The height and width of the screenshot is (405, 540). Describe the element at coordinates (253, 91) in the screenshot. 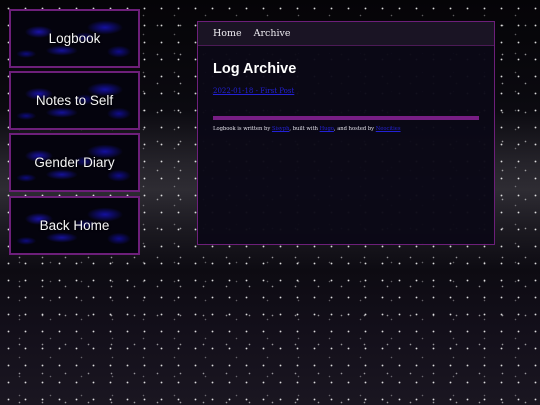

I see `post-link: 2022-01-18 - First Post` at that location.